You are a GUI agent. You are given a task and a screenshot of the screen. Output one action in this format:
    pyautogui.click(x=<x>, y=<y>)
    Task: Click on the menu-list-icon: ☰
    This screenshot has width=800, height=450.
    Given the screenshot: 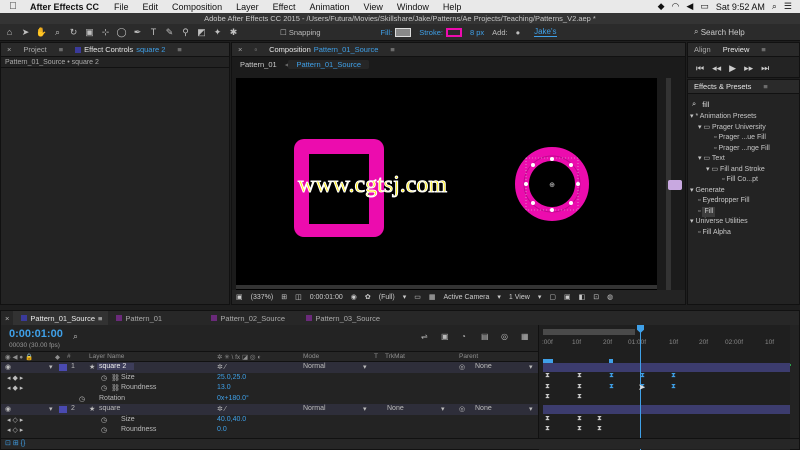 What is the action you would take?
    pyautogui.click(x=788, y=6)
    